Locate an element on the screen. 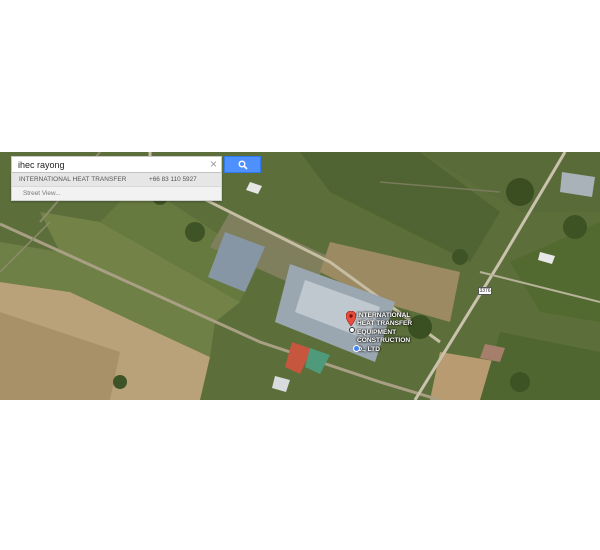 This screenshot has width=600, height=550. marker-label-line: O., LTD is located at coordinates (368, 349).